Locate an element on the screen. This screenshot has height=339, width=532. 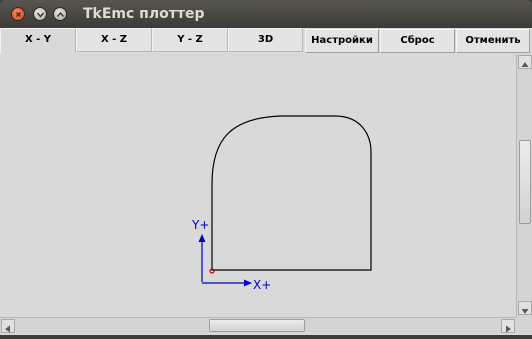
arrow-up-icon is located at coordinates (525, 64).